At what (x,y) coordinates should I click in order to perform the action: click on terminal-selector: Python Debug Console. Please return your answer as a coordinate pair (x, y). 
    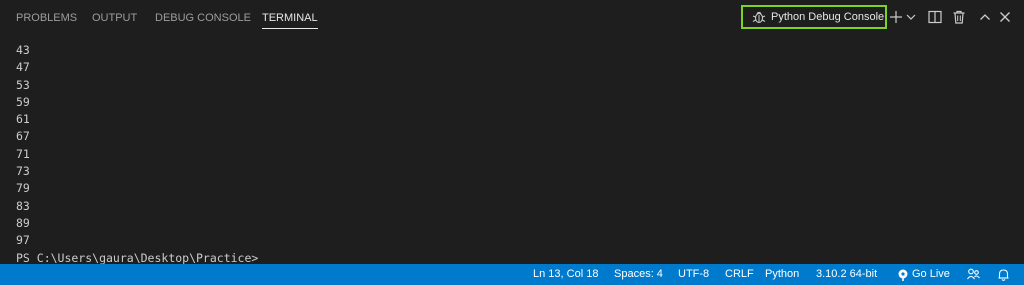
    Looking at the image, I should click on (814, 17).